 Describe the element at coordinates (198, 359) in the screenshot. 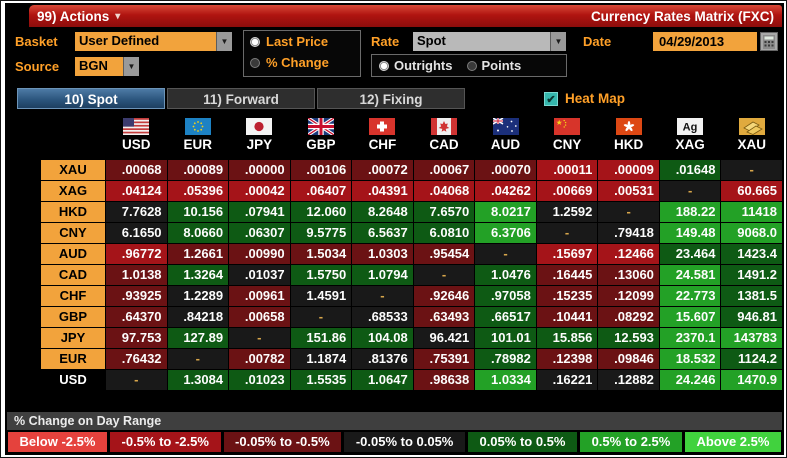

I see `rate-cell-eur-eur: -` at that location.